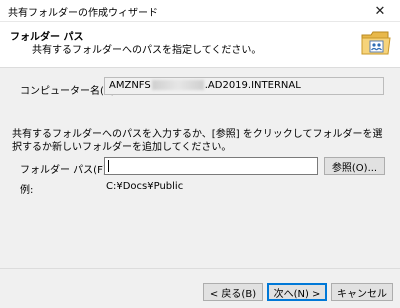 This screenshot has width=400, height=308. I want to click on wizard-header: フォルダー パス 共有するフォルダーへのパスを指定してください。, so click(200, 45).